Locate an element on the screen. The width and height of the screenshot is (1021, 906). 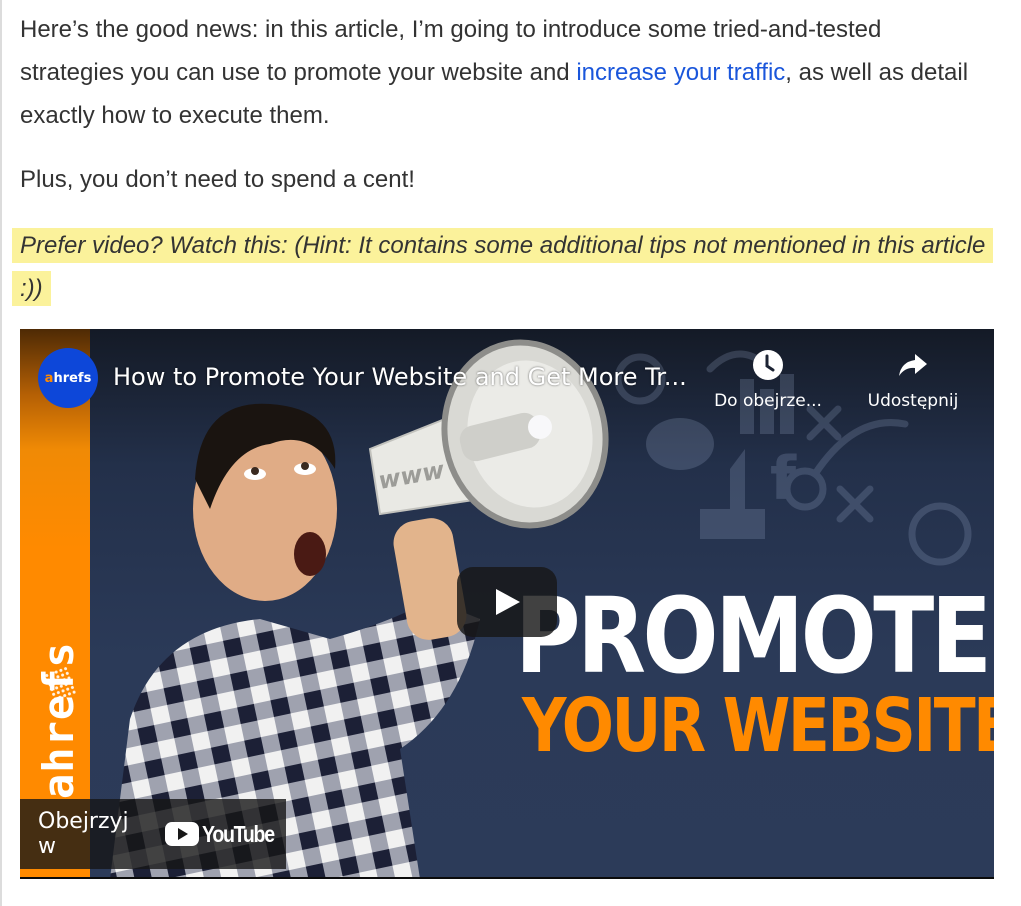
channel-logo-accent: a is located at coordinates (49, 378).